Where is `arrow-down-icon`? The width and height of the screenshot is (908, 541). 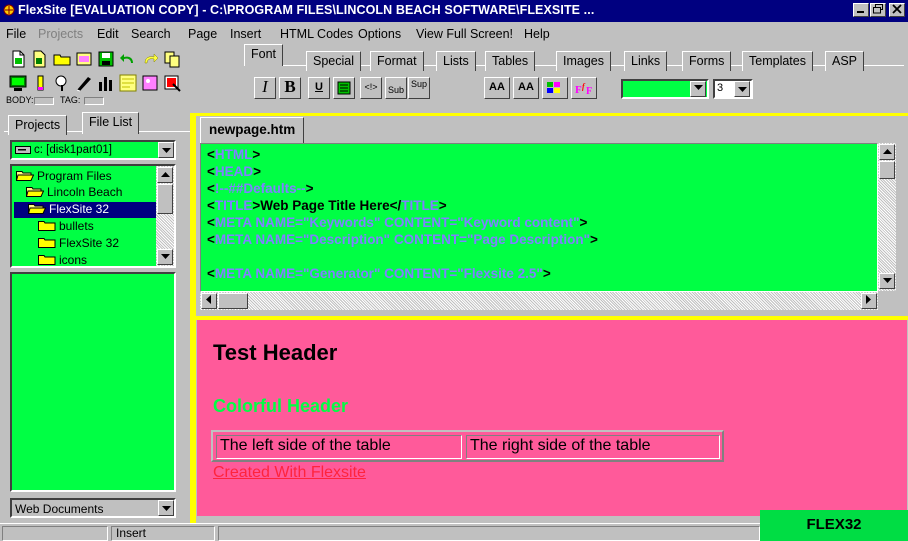 arrow-down-icon is located at coordinates (887, 280).